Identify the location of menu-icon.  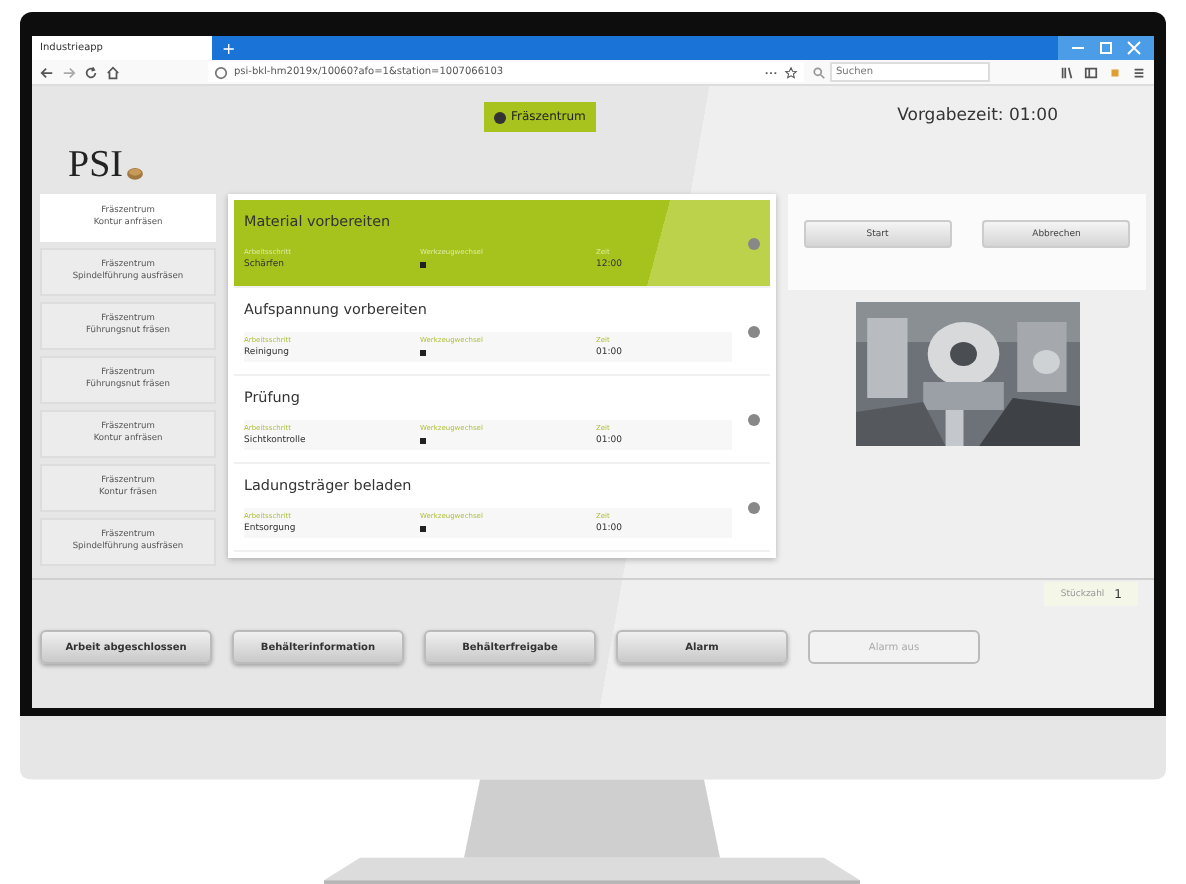
(1139, 72).